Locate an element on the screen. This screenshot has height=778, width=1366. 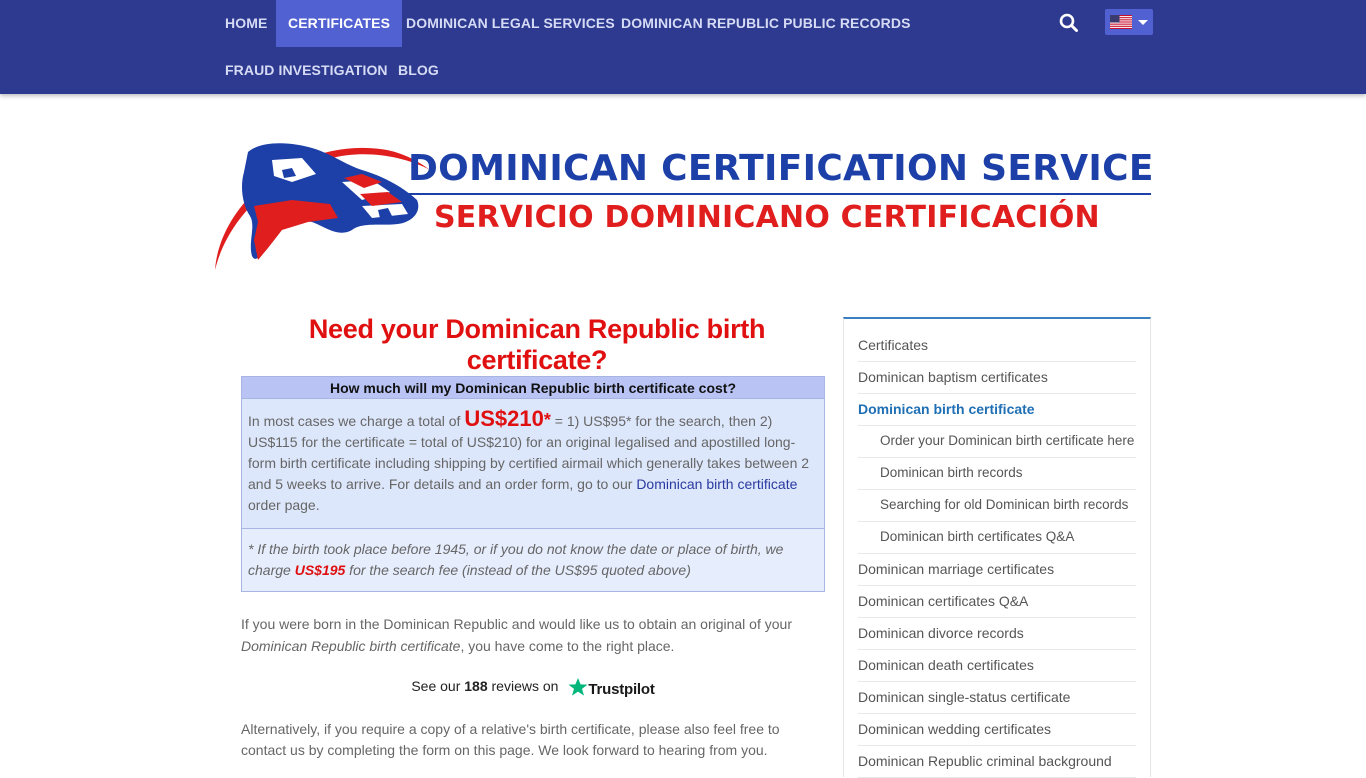
us-flag-icon is located at coordinates (1121, 22).